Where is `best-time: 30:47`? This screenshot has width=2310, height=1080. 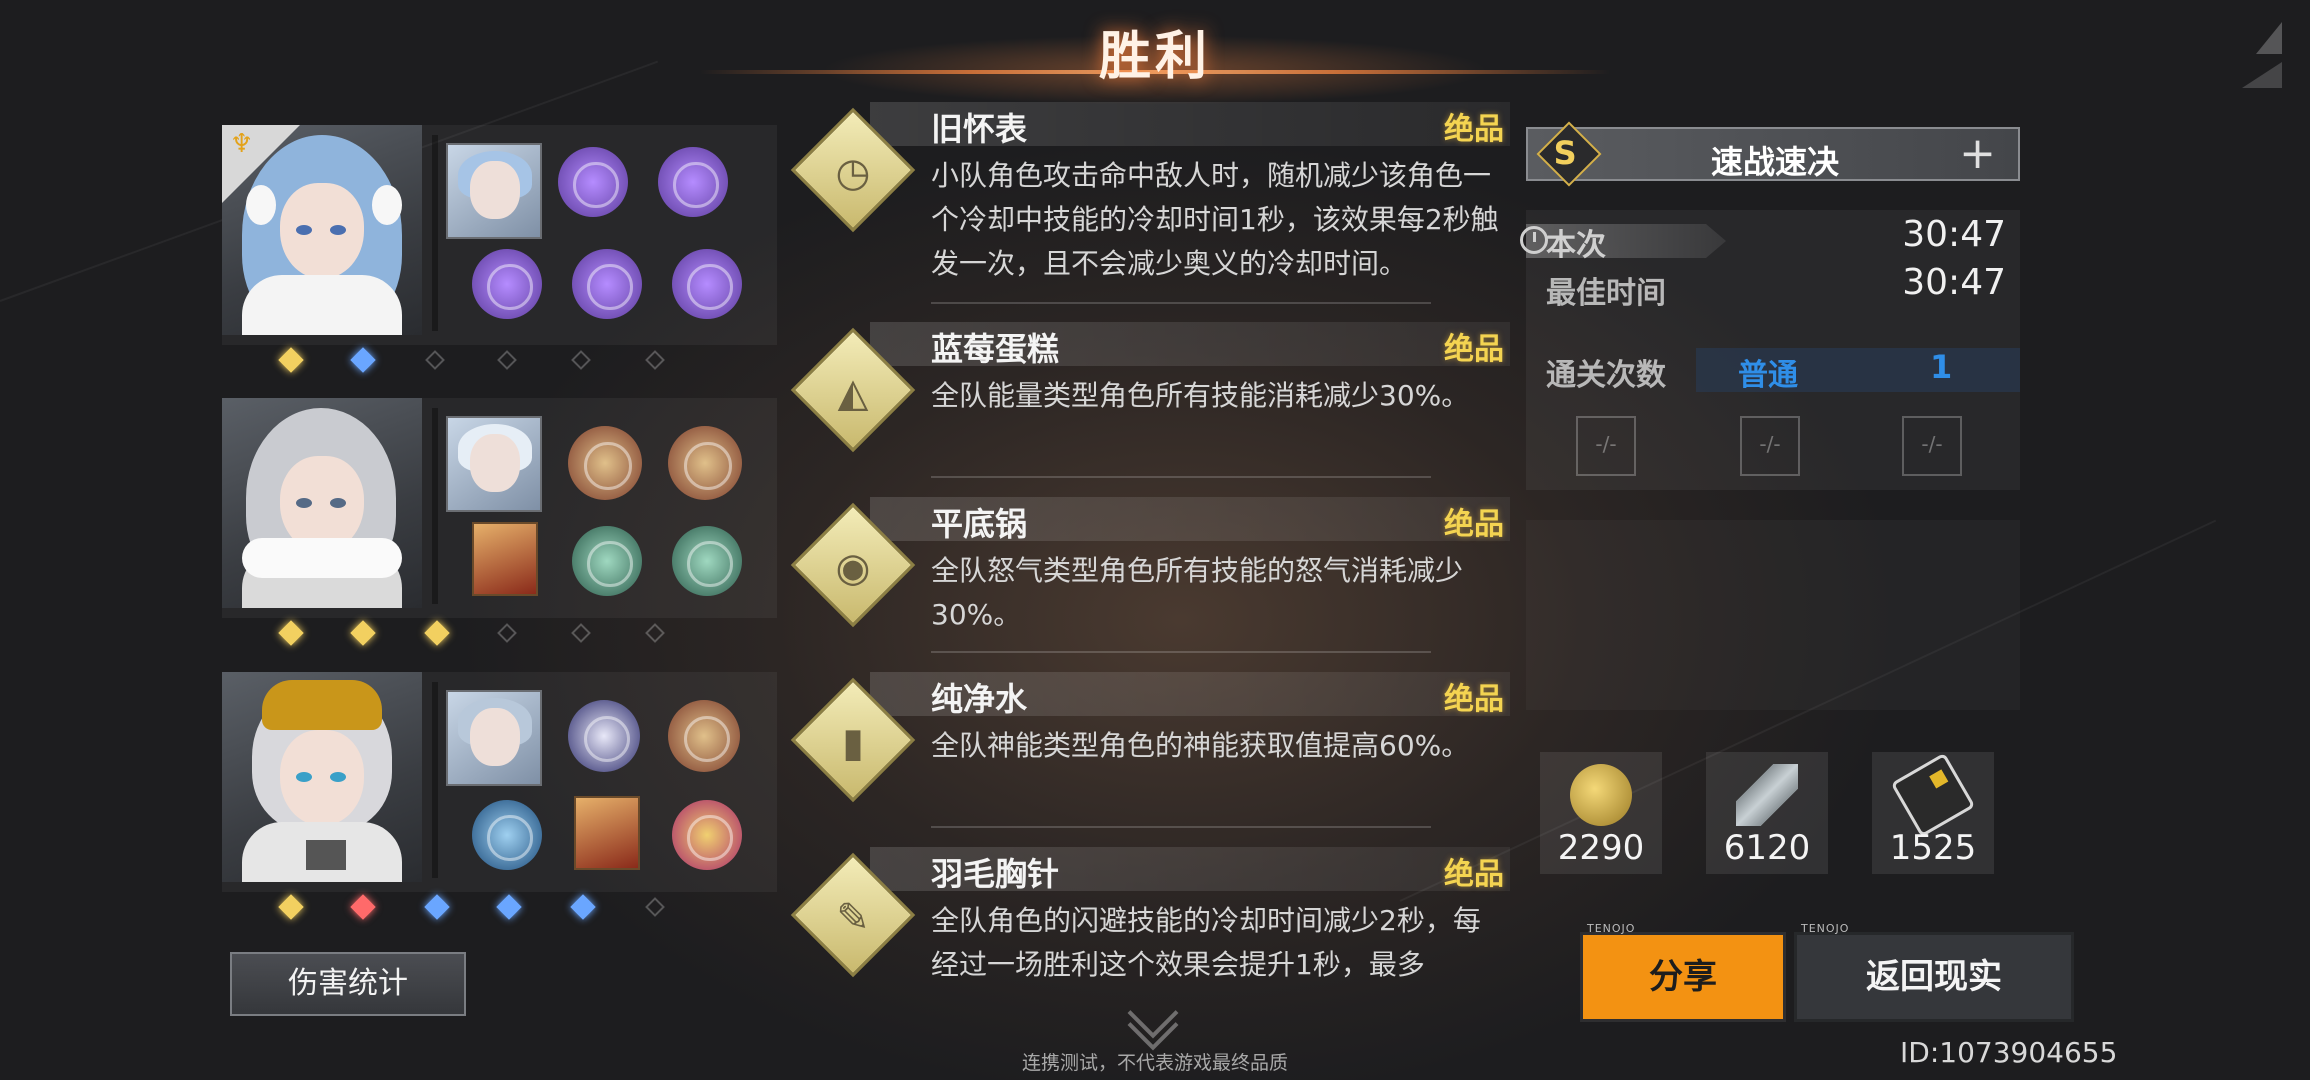
best-time: 30:47 is located at coordinates (1954, 282).